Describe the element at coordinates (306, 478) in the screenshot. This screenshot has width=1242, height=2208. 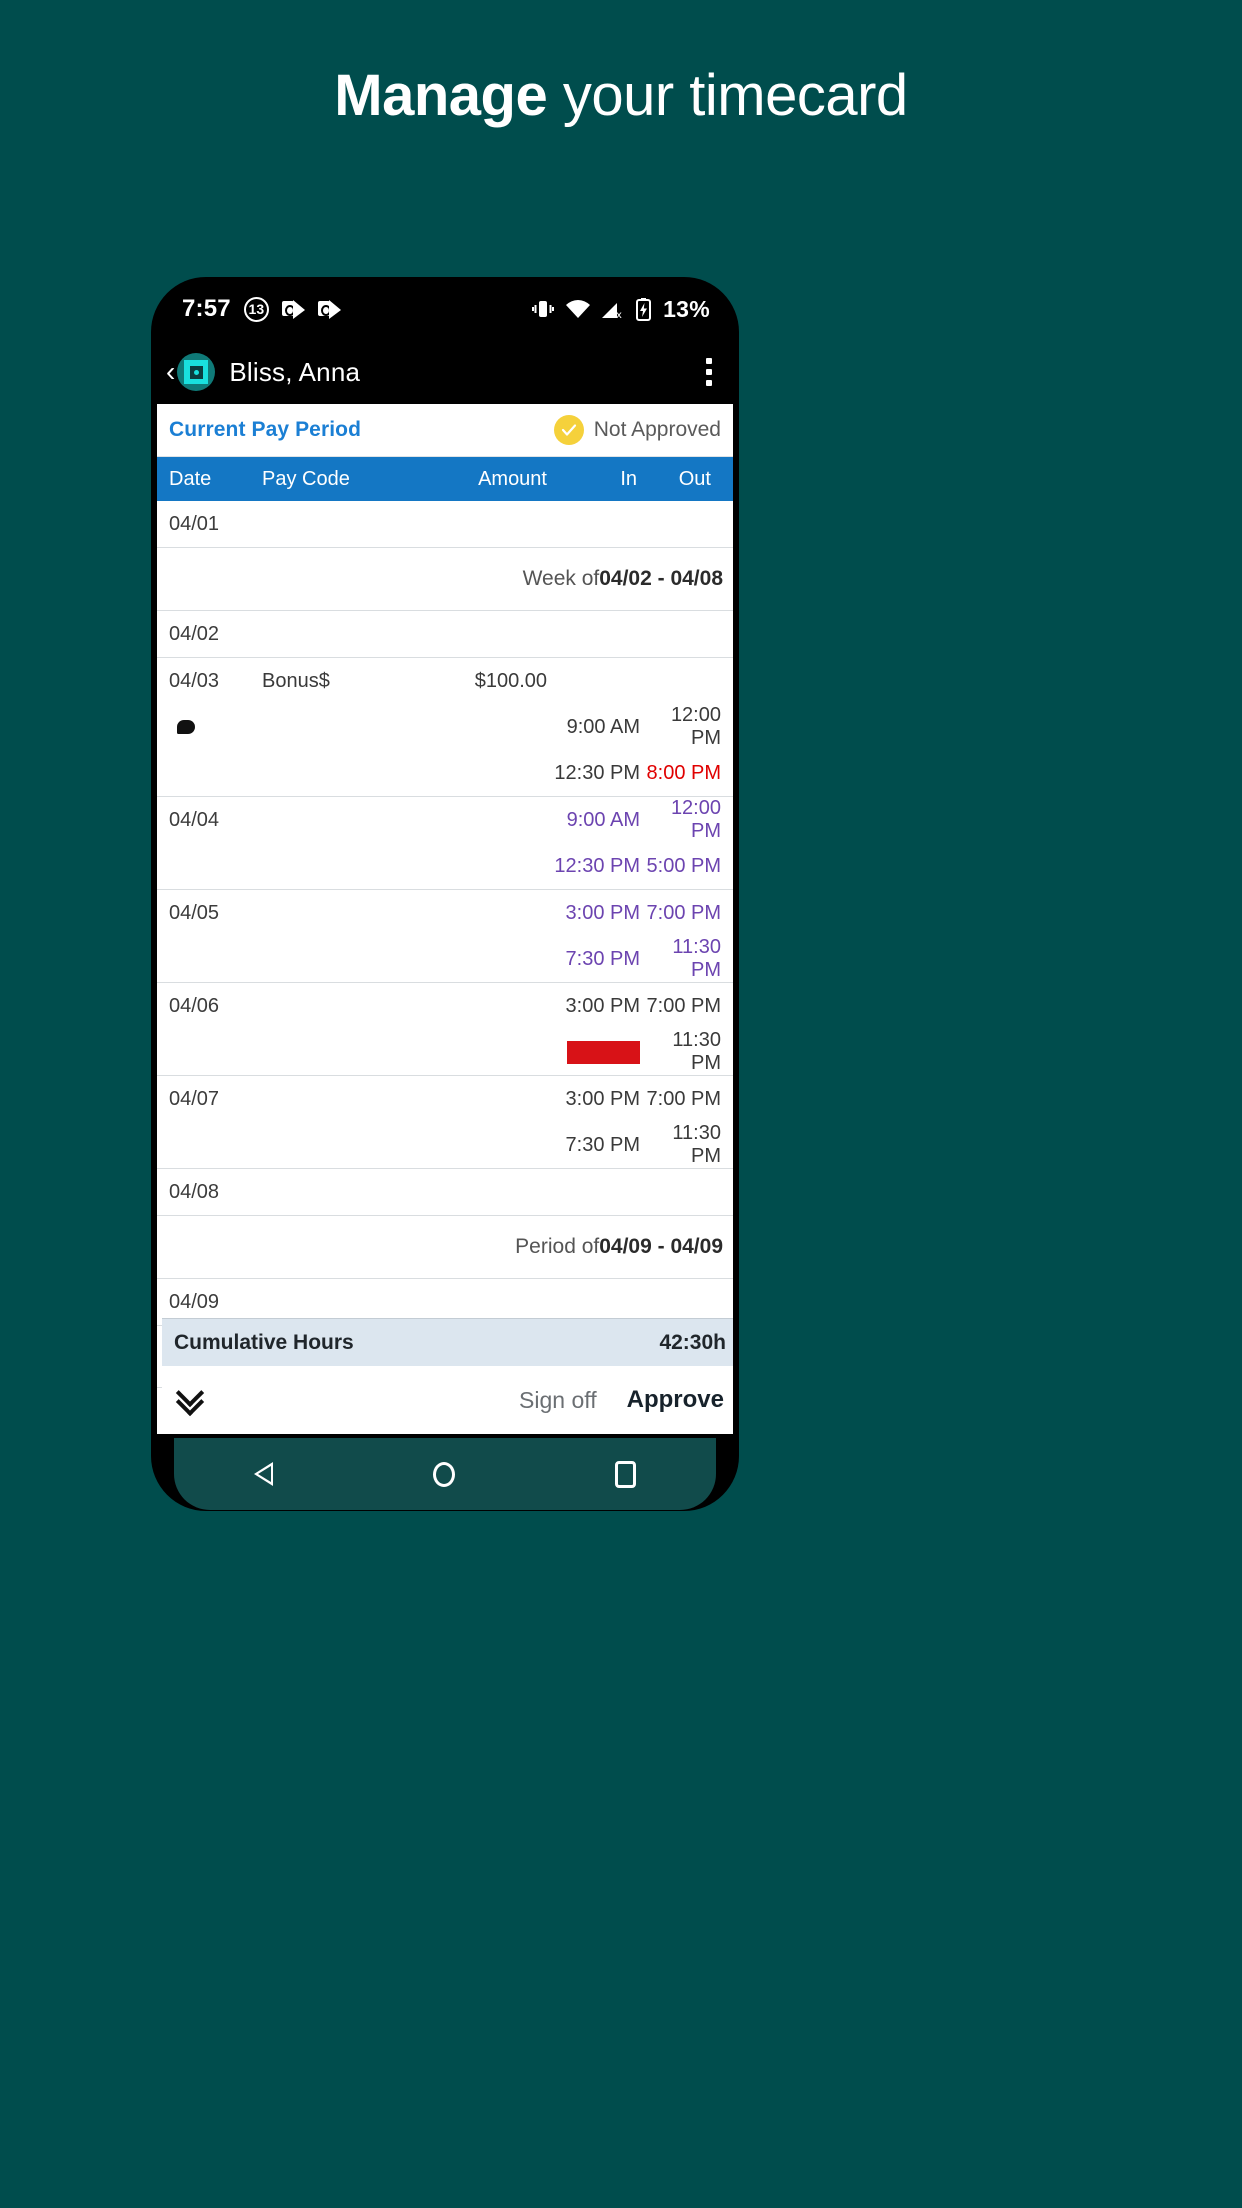
I see `column-header-paycode: Pay Code` at that location.